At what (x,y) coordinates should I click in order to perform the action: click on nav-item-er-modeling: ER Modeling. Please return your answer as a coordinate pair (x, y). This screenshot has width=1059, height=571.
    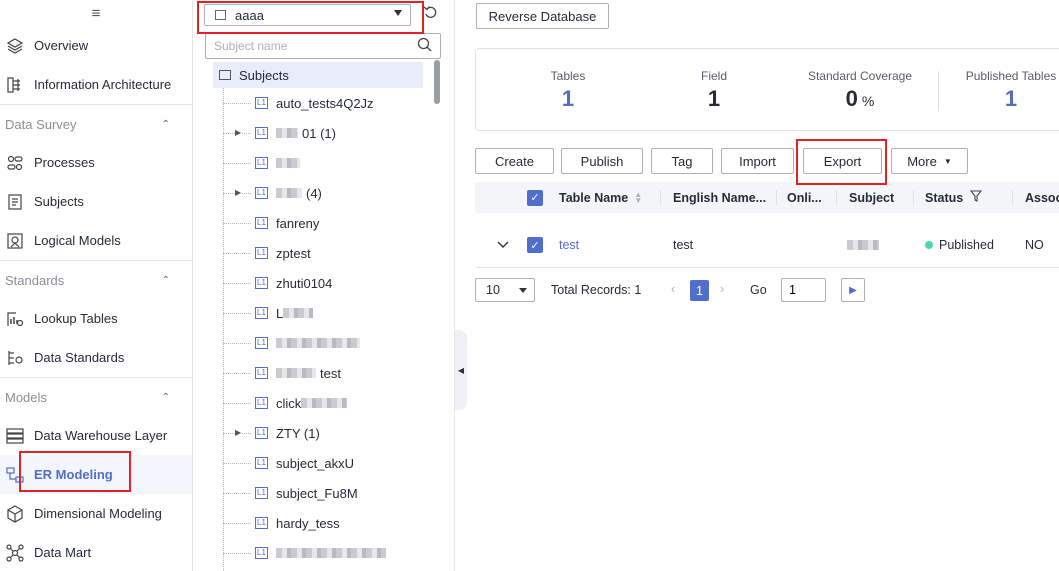
    Looking at the image, I should click on (96, 474).